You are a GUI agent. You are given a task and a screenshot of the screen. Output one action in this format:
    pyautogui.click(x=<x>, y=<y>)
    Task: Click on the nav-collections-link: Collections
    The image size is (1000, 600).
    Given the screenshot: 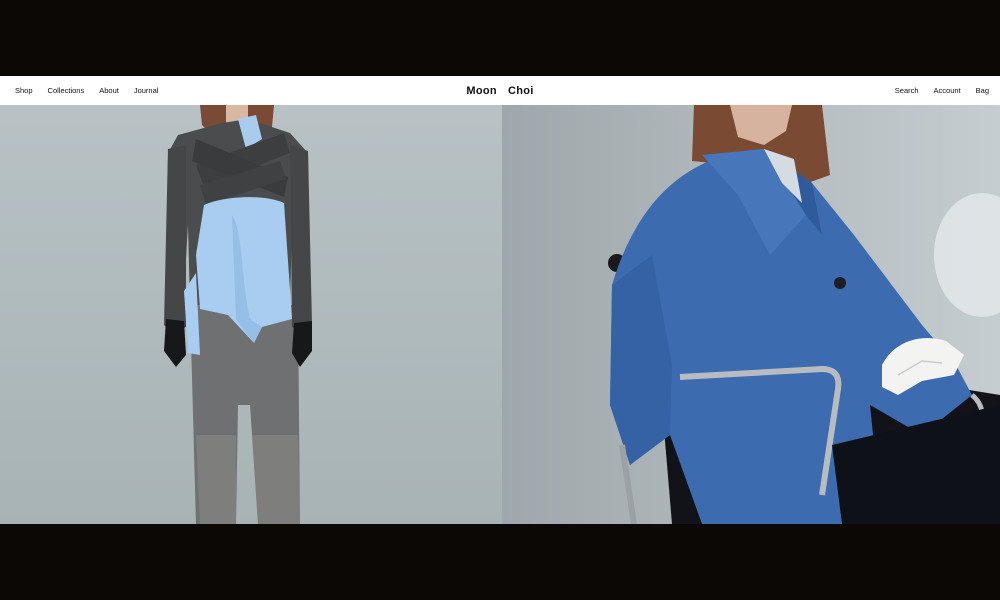 What is the action you would take?
    pyautogui.click(x=66, y=90)
    